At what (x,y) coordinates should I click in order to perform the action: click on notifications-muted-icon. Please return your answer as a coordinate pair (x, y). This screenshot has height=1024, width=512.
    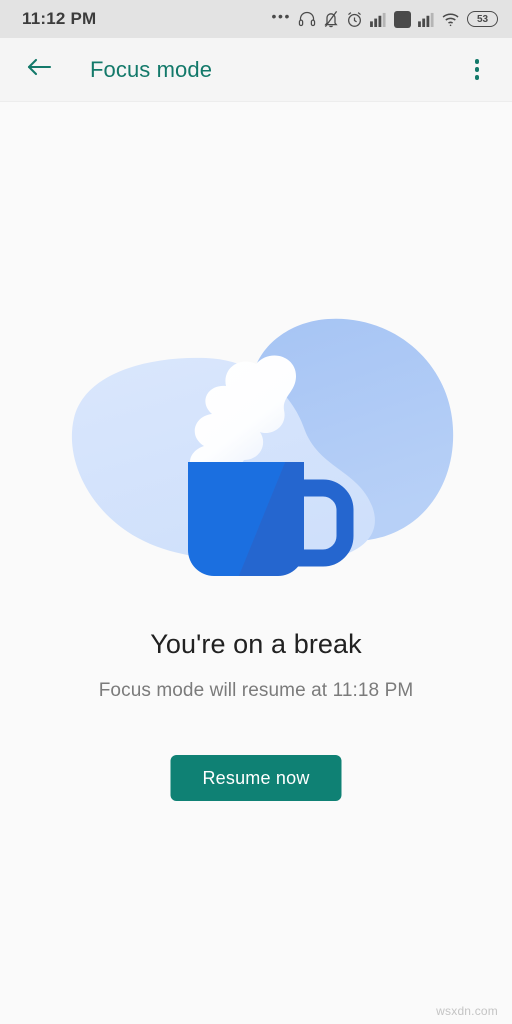
    Looking at the image, I should click on (331, 19).